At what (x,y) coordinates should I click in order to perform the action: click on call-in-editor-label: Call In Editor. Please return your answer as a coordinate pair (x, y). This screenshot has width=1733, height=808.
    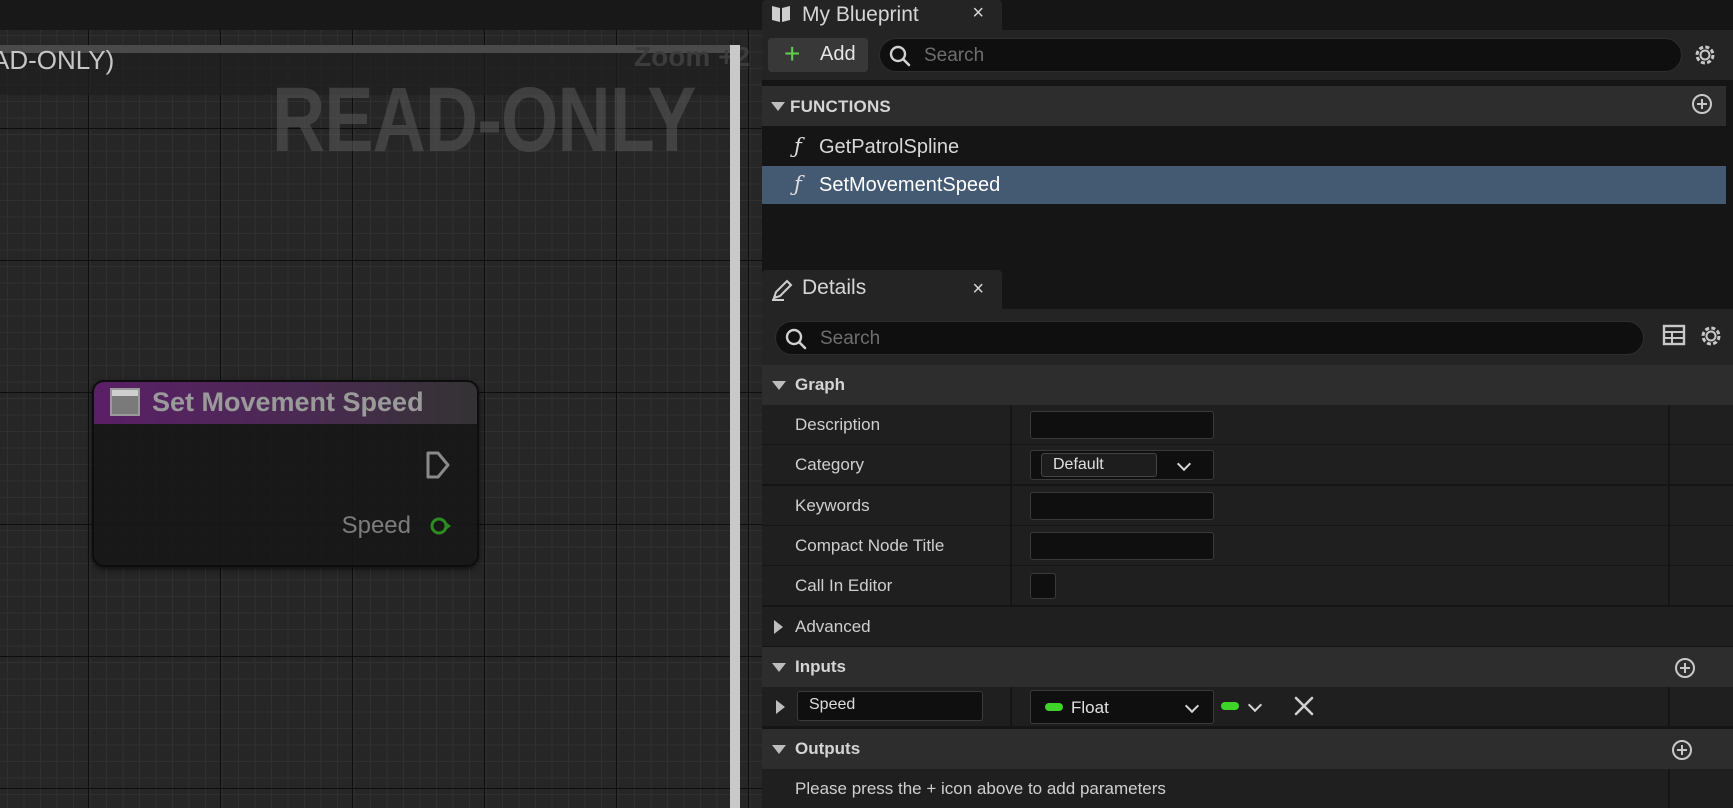
    Looking at the image, I should click on (844, 585).